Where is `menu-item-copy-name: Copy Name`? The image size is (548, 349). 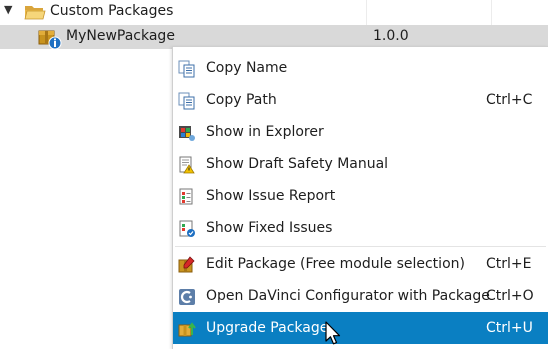 menu-item-copy-name: Copy Name is located at coordinates (360, 68).